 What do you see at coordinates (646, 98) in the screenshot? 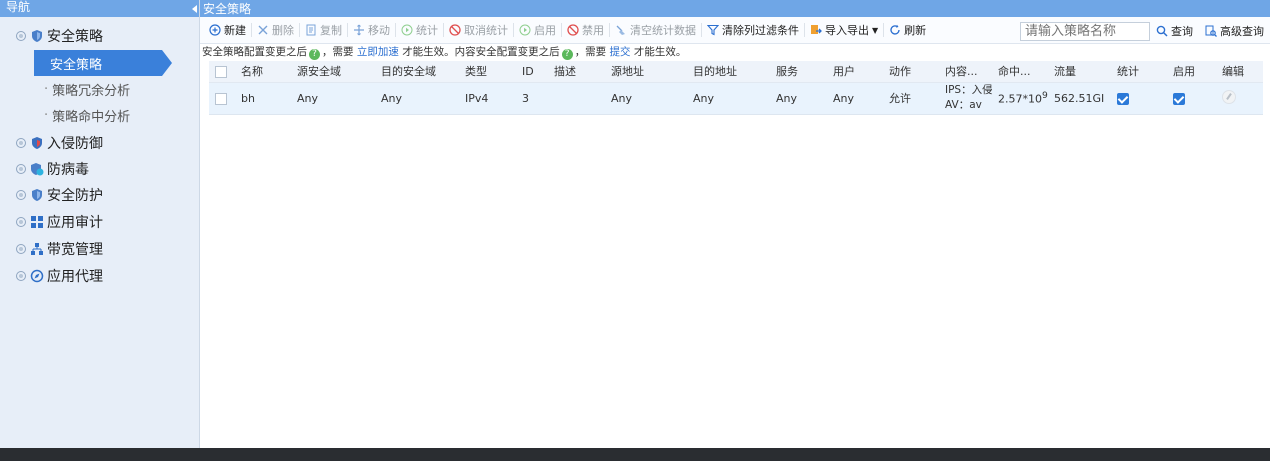
I see `cell-src-addr: Any` at bounding box center [646, 98].